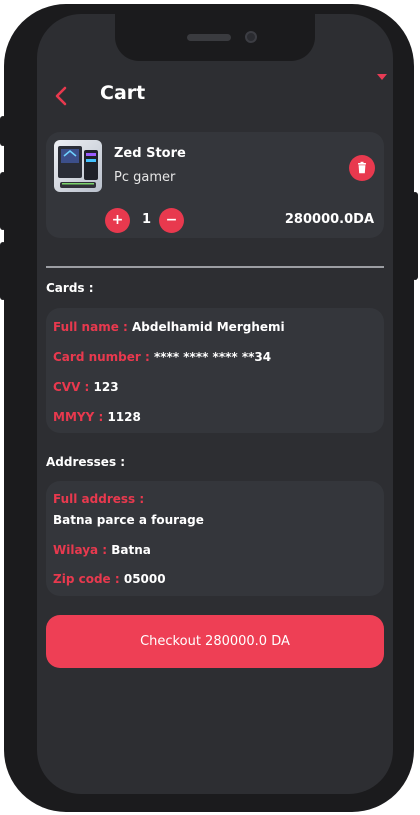 The width and height of the screenshot is (420, 815). I want to click on volume-up-button, so click(3, 201).